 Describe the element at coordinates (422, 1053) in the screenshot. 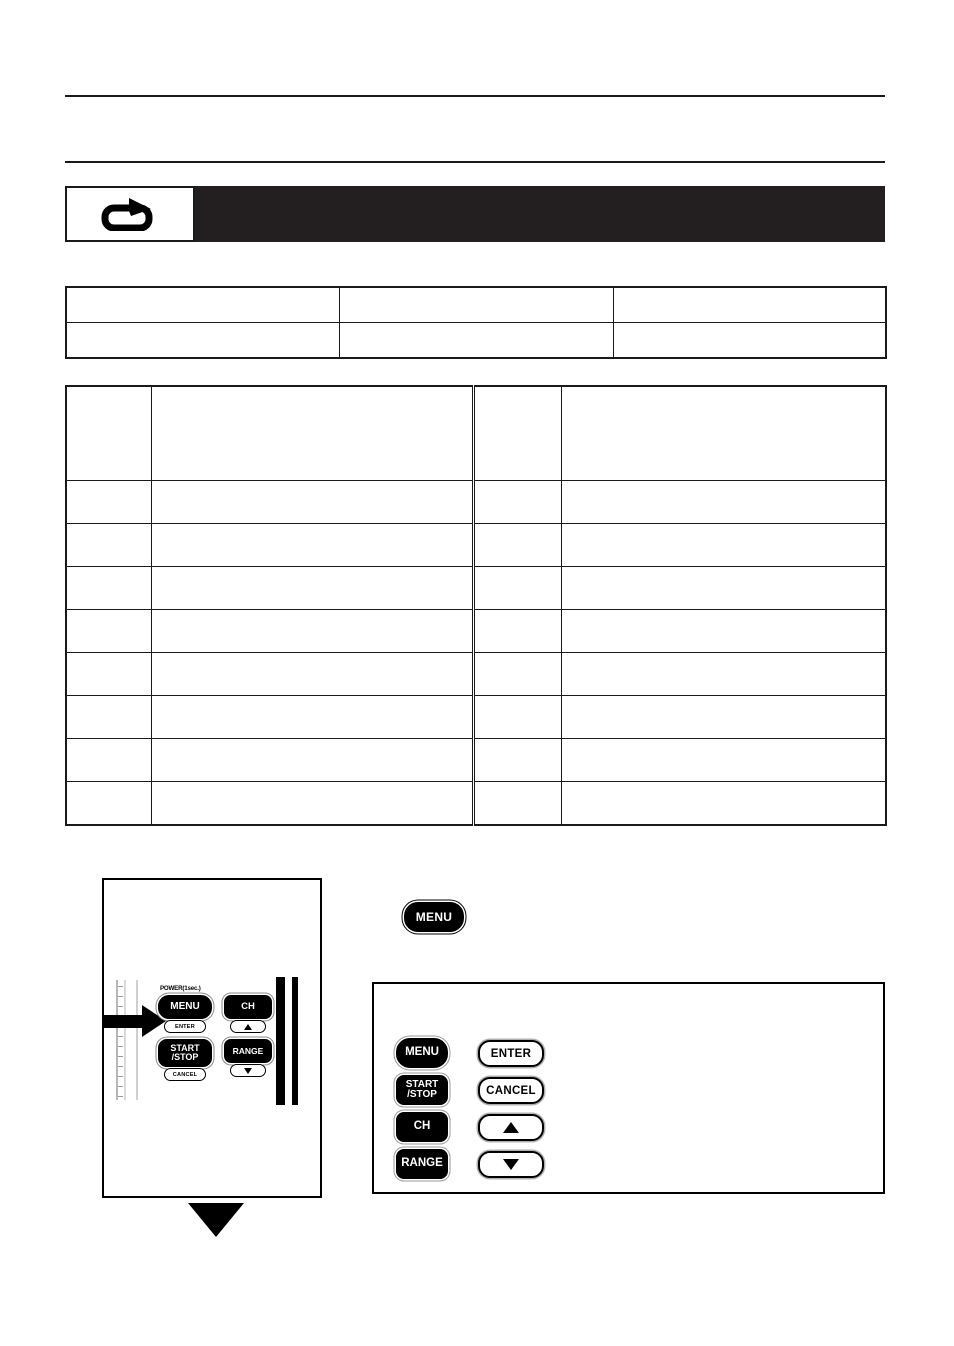

I see `legend-key-menu: MENU` at that location.